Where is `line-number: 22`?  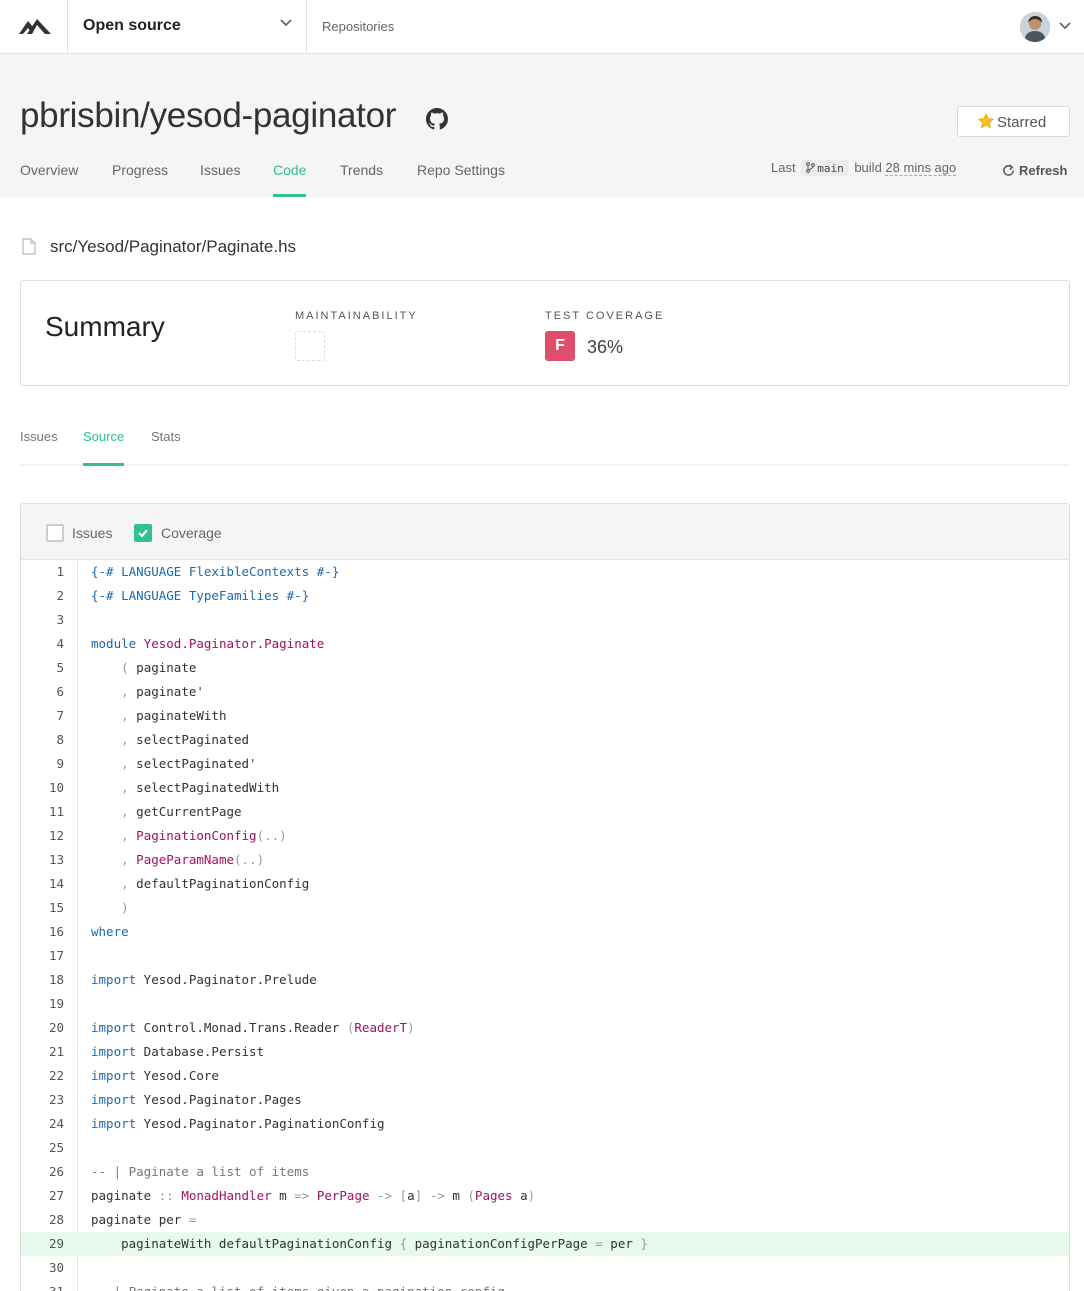 line-number: 22 is located at coordinates (42, 1076).